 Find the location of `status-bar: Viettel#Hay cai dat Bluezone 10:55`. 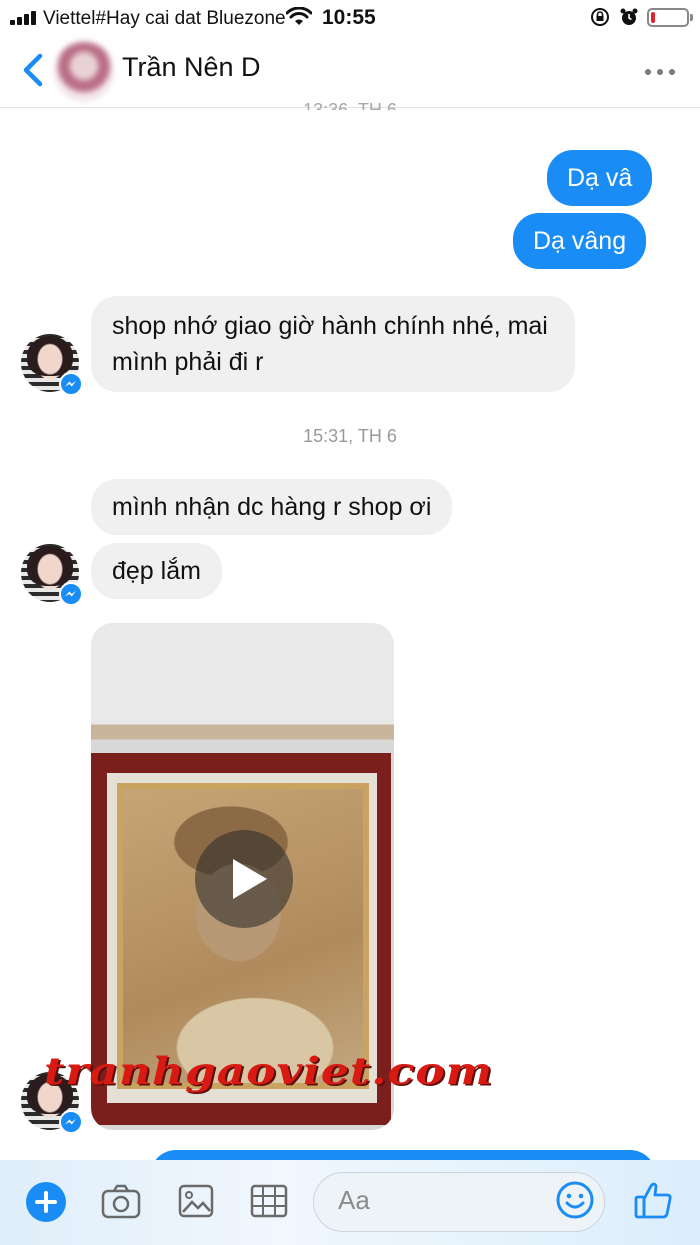

status-bar: Viettel#Hay cai dat Bluezone 10:55 is located at coordinates (350, 18).